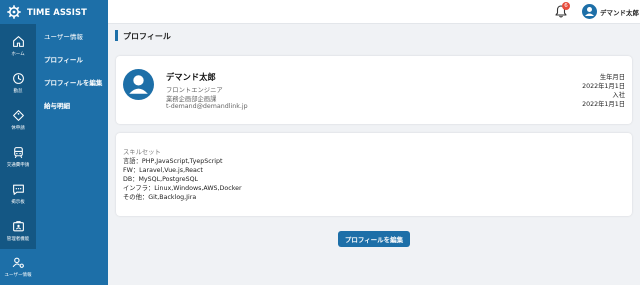 The image size is (640, 285). What do you see at coordinates (18, 41) in the screenshot?
I see `home-icon` at bounding box center [18, 41].